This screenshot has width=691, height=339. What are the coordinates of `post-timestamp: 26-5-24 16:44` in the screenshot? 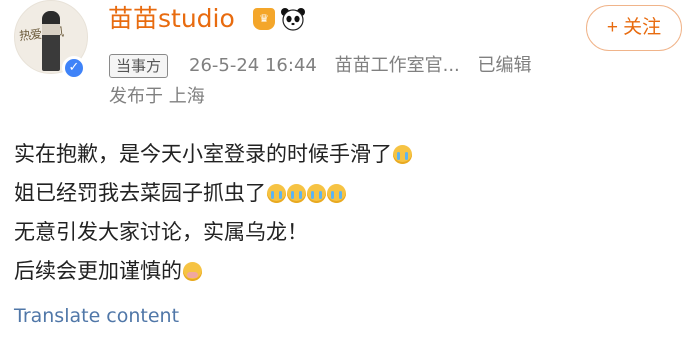 It's located at (253, 65).